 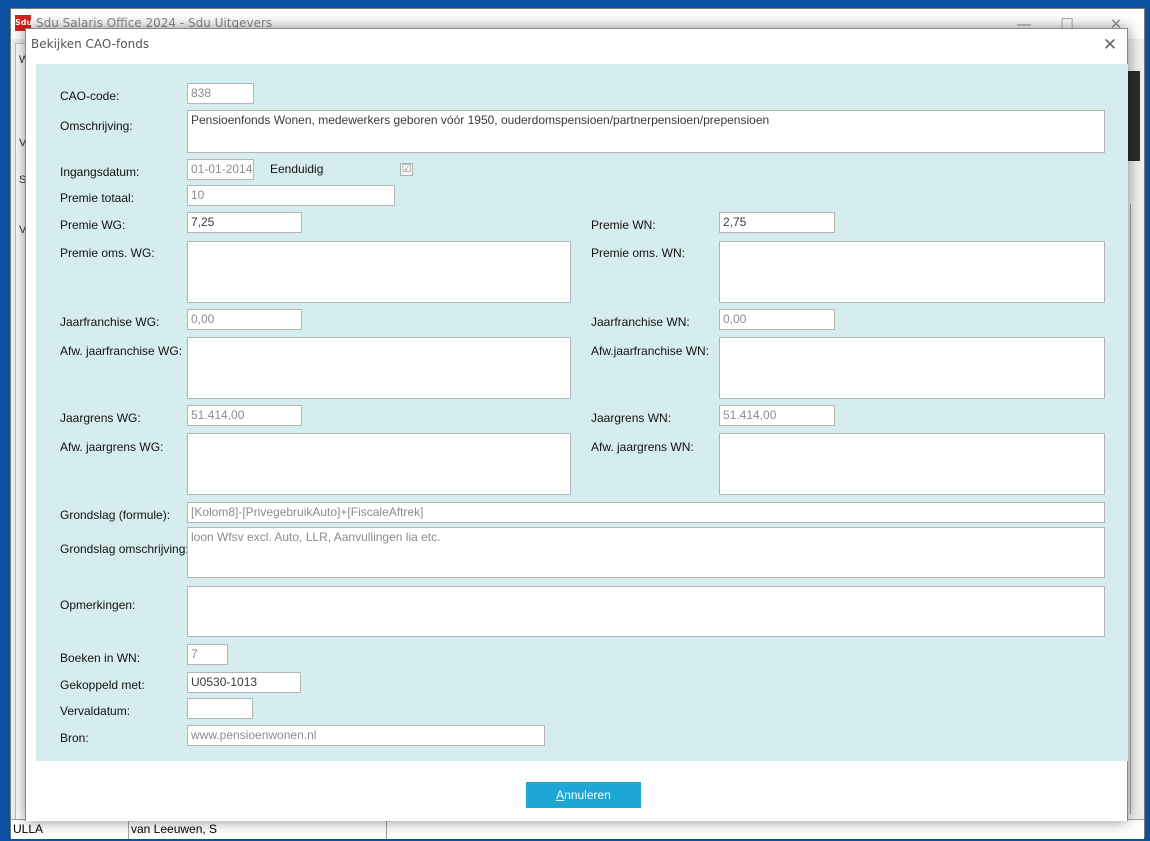 I want to click on omschrijving-label: Omschrijving:, so click(x=96, y=126).